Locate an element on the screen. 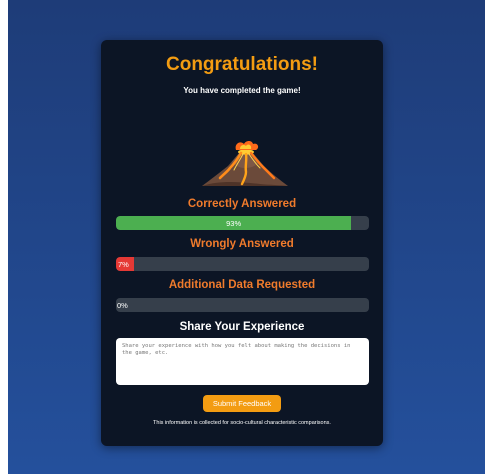 This screenshot has width=486, height=474. feedback-textarea is located at coordinates (242, 361).